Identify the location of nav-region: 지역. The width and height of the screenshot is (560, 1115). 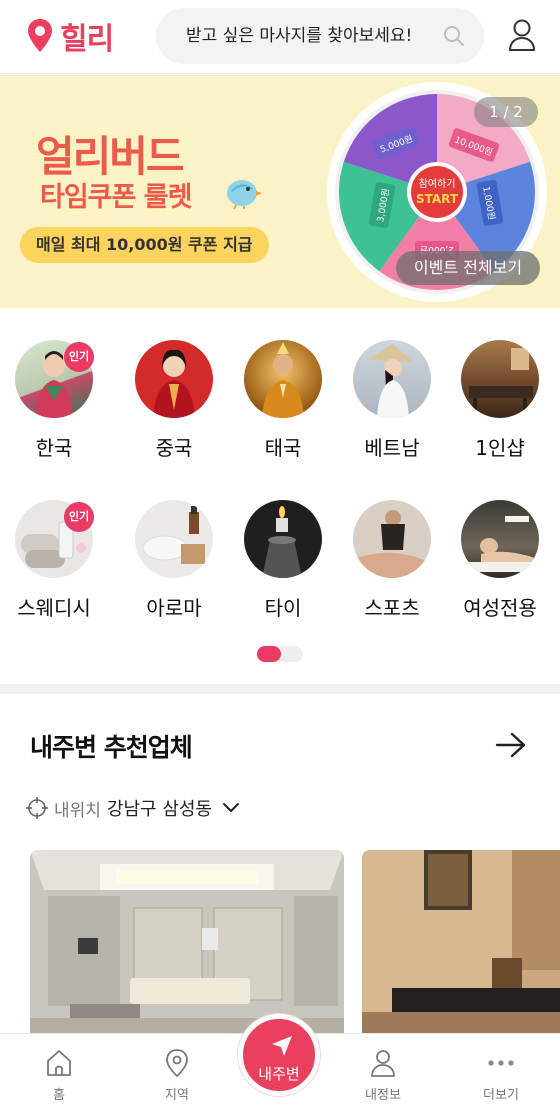
(177, 1074).